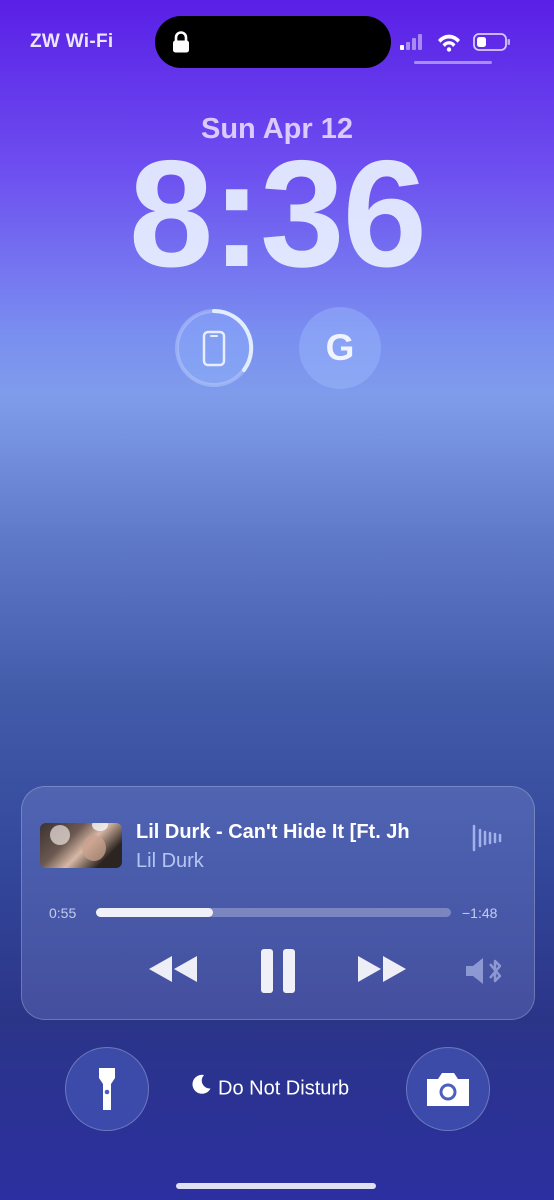 This screenshot has width=554, height=1200. What do you see at coordinates (63, 913) in the screenshot?
I see `elapsed-time: 0:55` at bounding box center [63, 913].